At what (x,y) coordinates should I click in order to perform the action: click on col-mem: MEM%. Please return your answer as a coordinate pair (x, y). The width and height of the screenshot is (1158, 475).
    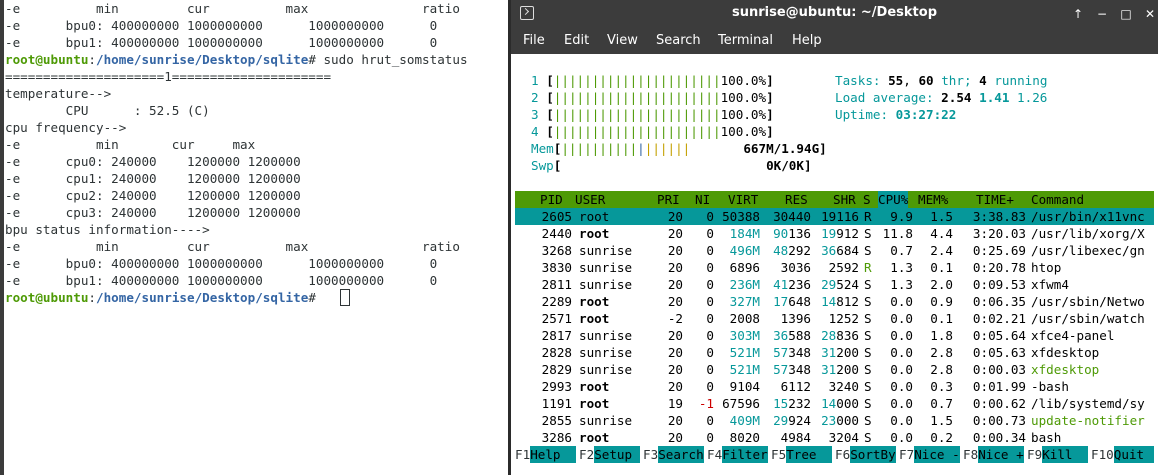
    Looking at the image, I should click on (933, 199).